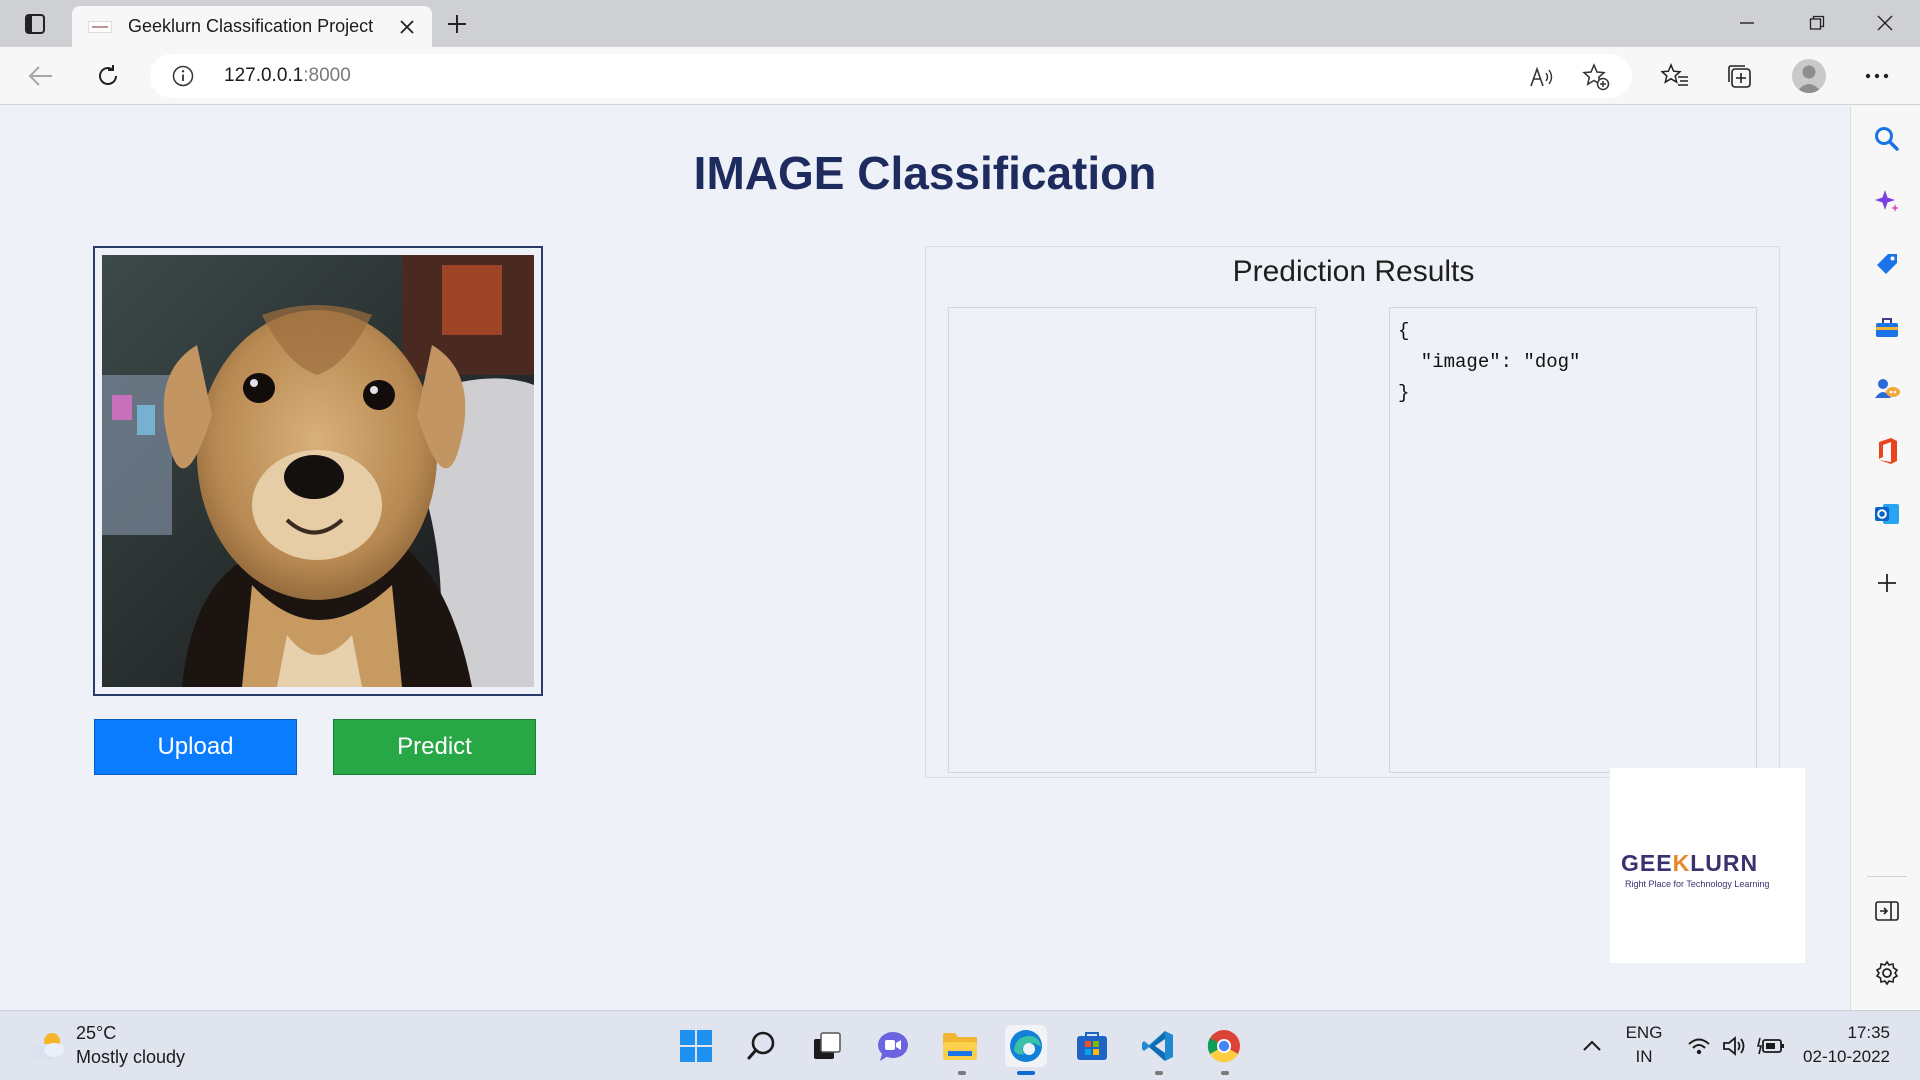 The image size is (1920, 1080). I want to click on edge-sidebar, so click(1885, 558).